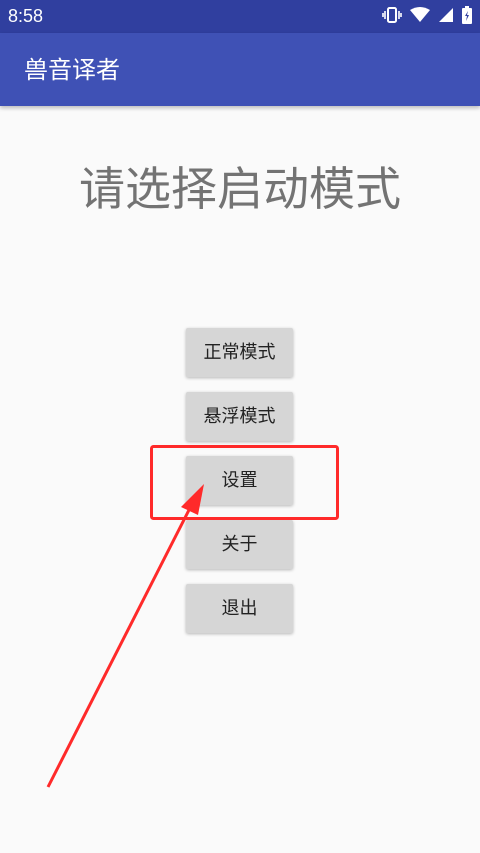 Image resolution: width=480 pixels, height=853 pixels. Describe the element at coordinates (72, 70) in the screenshot. I see `app-title: 兽音译者` at that location.